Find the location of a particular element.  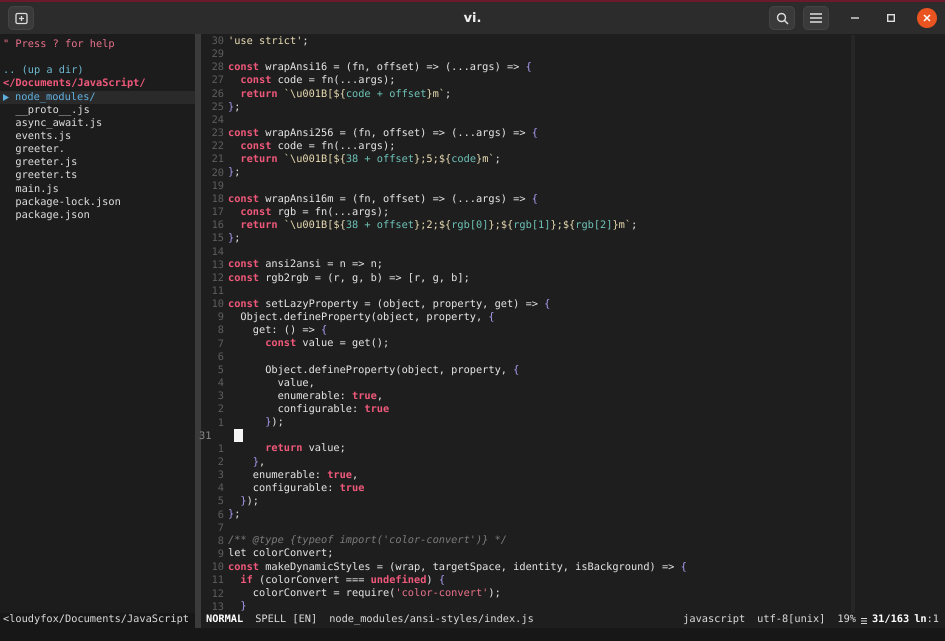

code-line: return value; is located at coordinates (305, 449).